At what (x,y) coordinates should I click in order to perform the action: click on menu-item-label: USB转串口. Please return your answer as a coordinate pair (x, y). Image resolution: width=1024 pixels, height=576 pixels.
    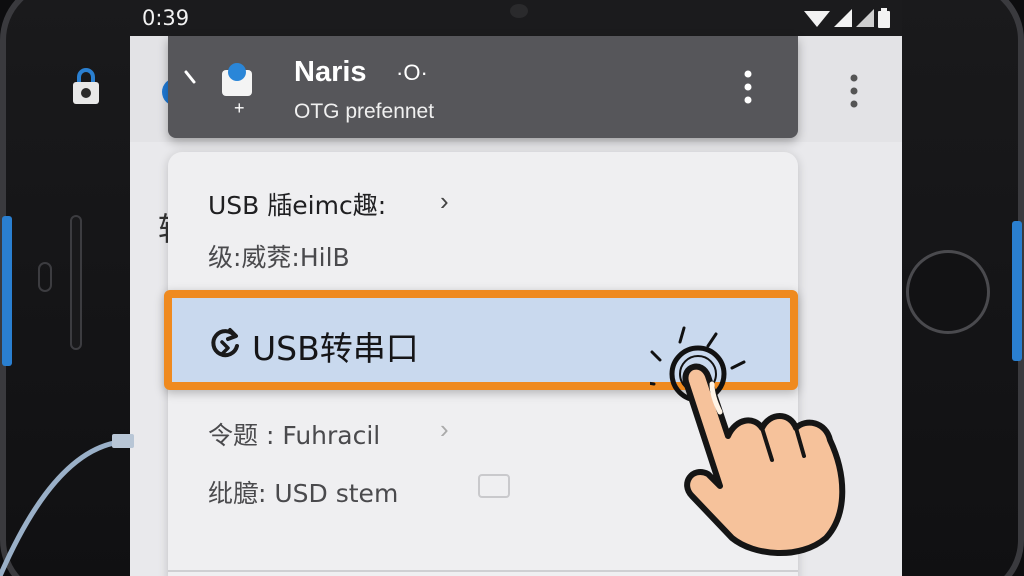
    Looking at the image, I should click on (335, 348).